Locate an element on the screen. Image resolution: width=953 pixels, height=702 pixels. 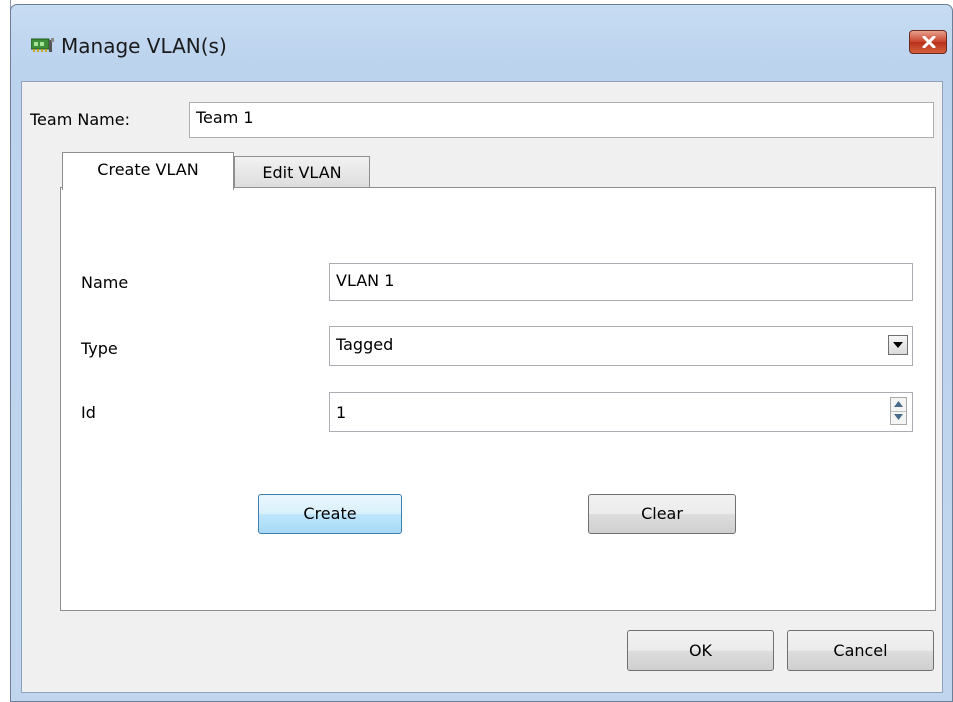
id-spinner is located at coordinates (898, 411).